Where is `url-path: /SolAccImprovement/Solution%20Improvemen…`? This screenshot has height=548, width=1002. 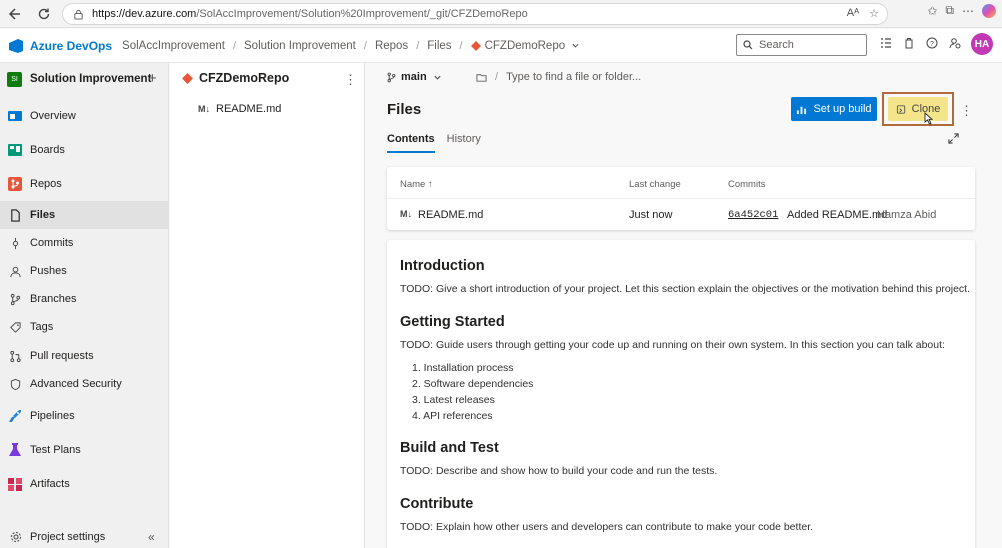 url-path: /SolAccImprovement/Solution%20Improvemen… is located at coordinates (362, 14).